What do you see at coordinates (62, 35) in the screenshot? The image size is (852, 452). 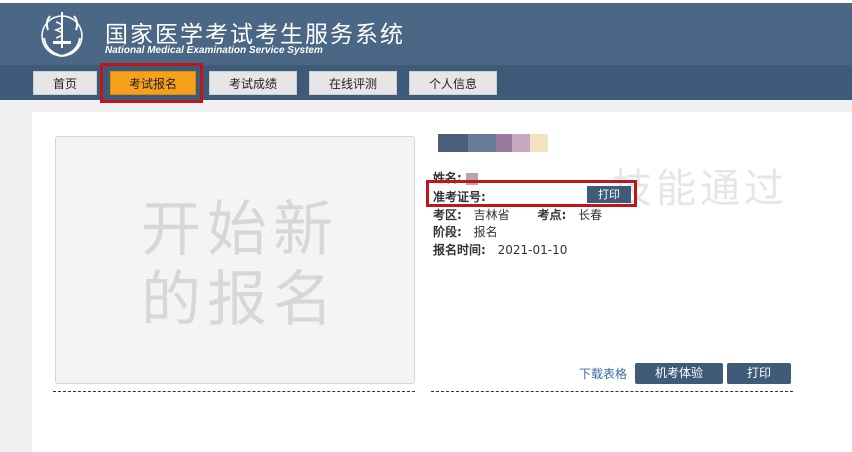 I see `medical-emblem-icon` at bounding box center [62, 35].